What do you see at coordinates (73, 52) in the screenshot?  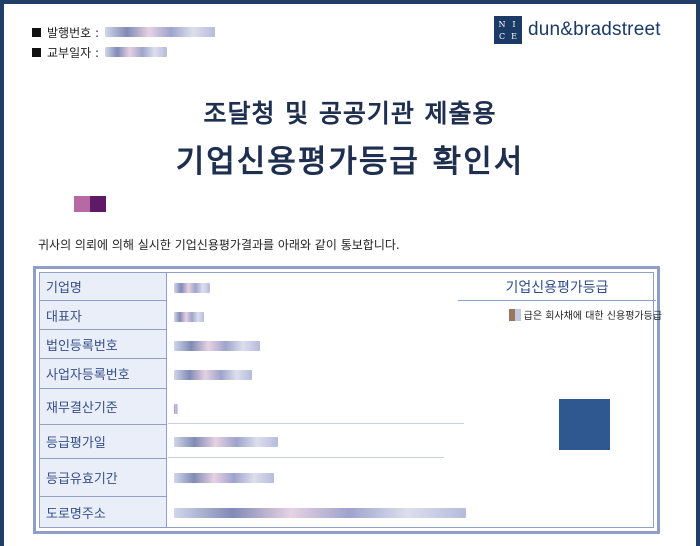 I see `issue-date-label: 교부일자 :` at bounding box center [73, 52].